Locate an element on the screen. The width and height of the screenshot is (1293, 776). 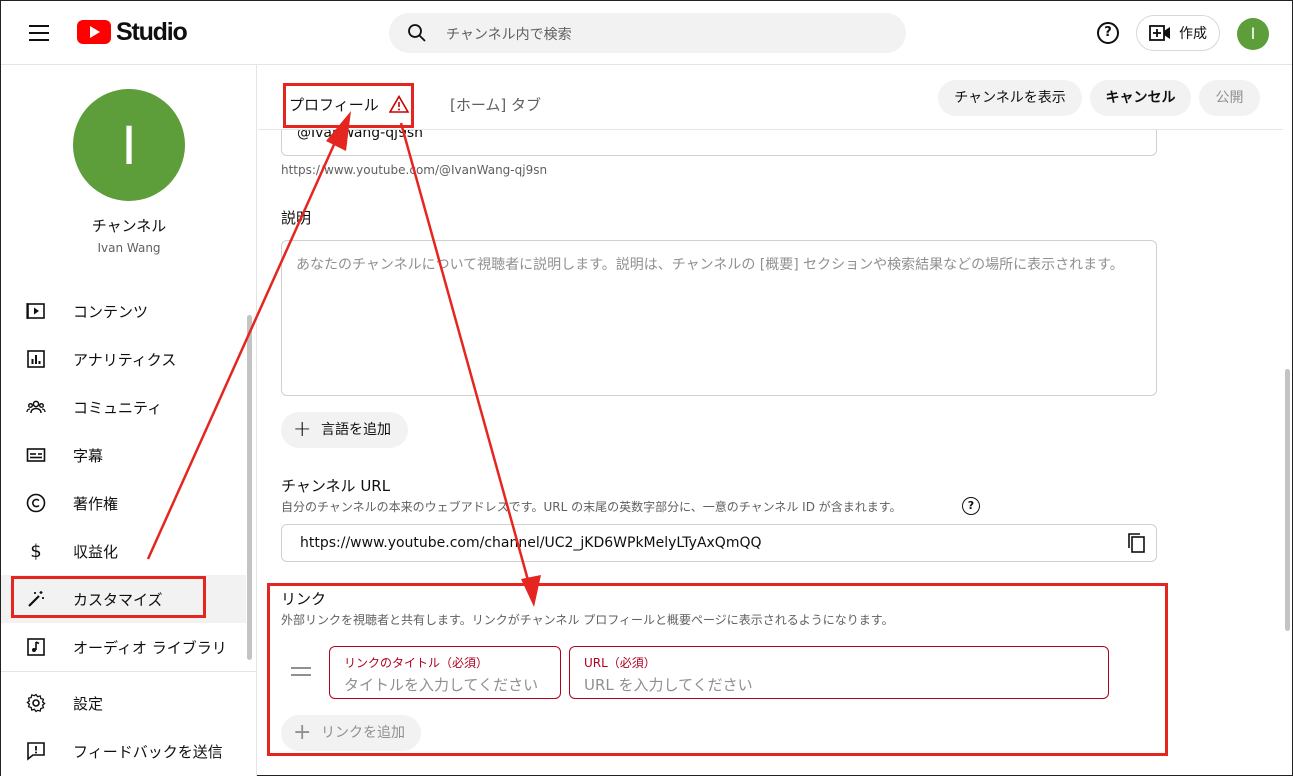
gear-icon is located at coordinates (36, 703).